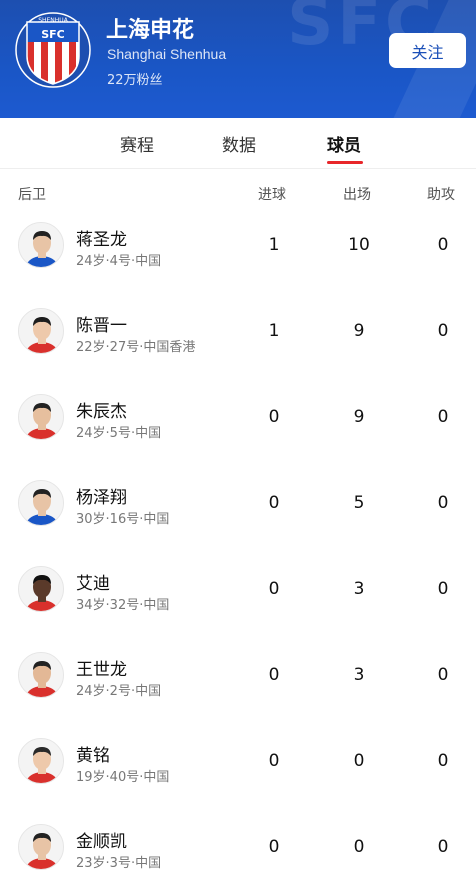 This screenshot has height=889, width=476. Describe the element at coordinates (101, 498) in the screenshot. I see `player-name: 杨泽翔` at that location.